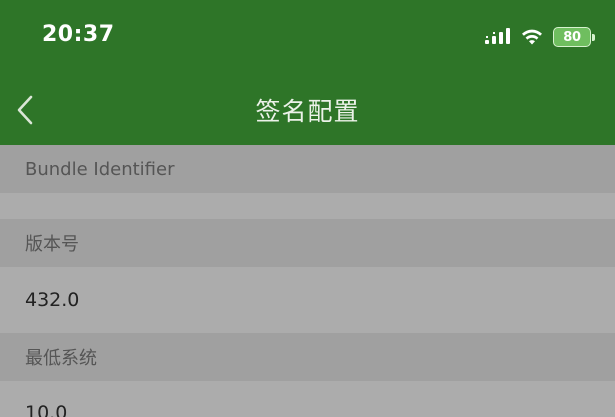  What do you see at coordinates (307, 206) in the screenshot?
I see `bundle-identifier-field` at bounding box center [307, 206].